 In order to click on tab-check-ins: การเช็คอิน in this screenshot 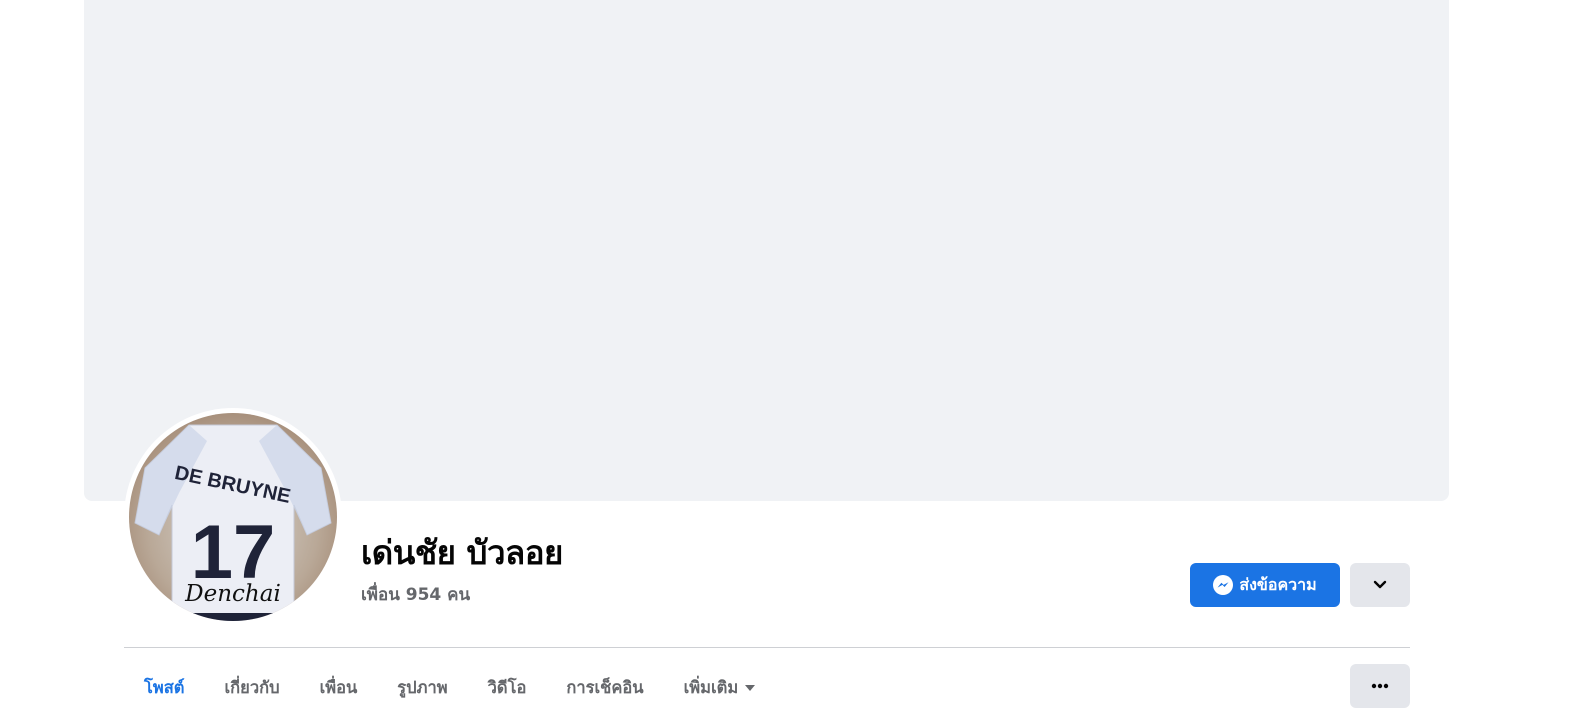, I will do `click(604, 687)`.